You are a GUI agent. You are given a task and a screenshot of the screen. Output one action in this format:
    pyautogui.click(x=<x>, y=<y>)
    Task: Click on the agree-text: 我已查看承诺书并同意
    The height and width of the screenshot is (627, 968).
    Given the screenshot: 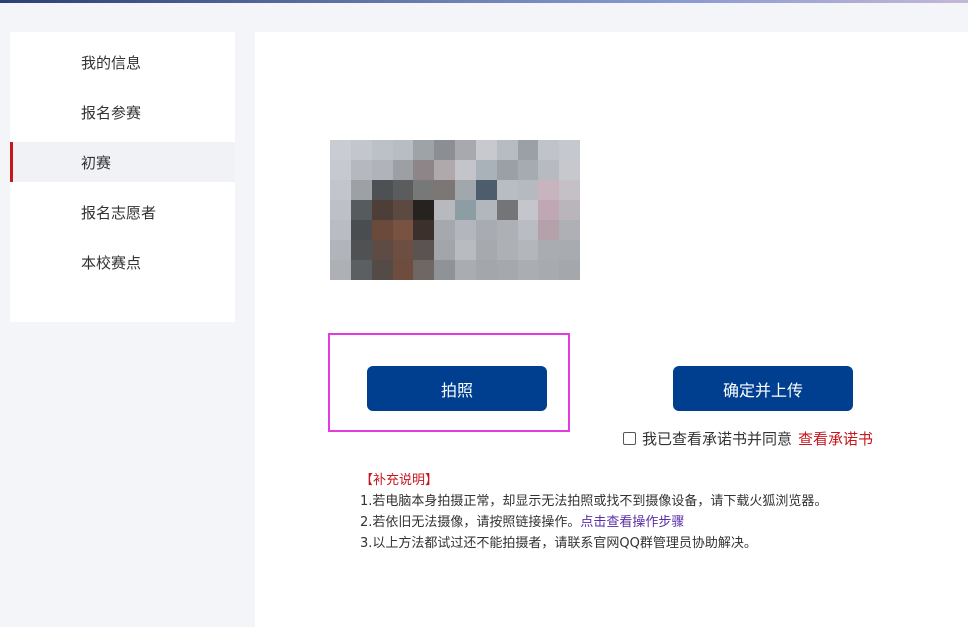 What is the action you would take?
    pyautogui.click(x=717, y=439)
    